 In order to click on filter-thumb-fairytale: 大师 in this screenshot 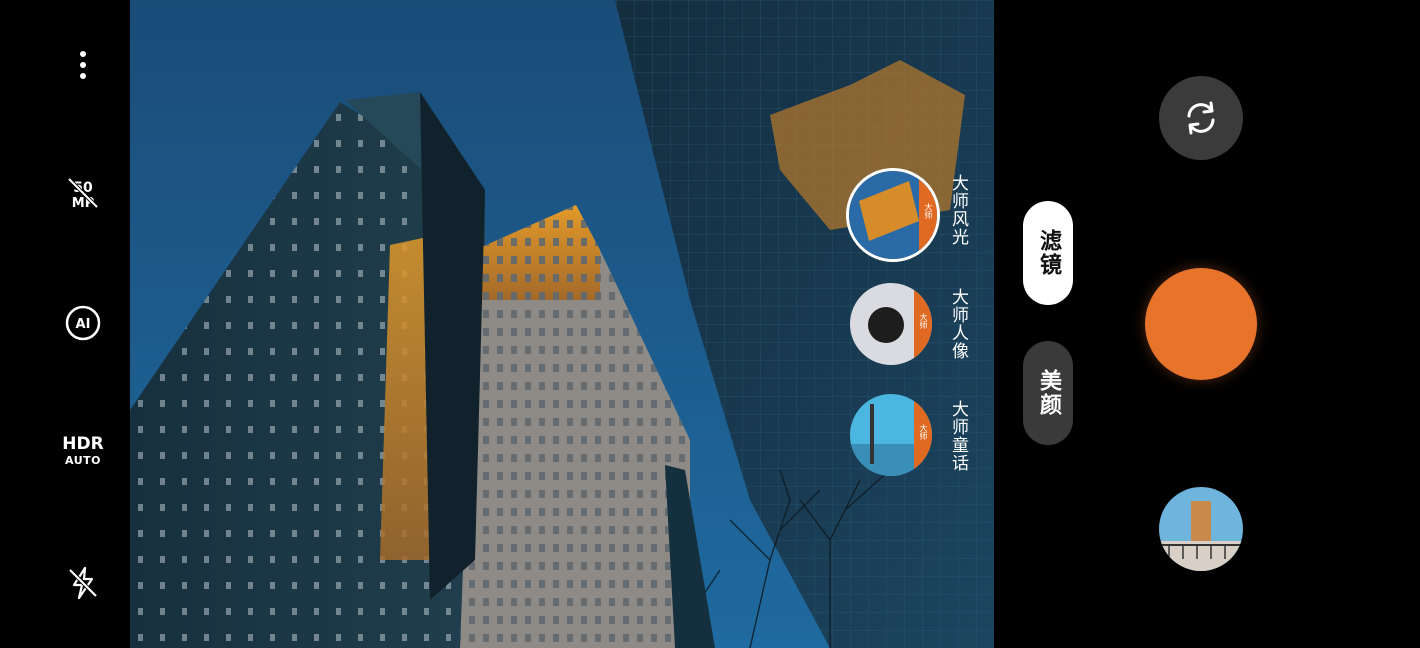, I will do `click(891, 435)`.